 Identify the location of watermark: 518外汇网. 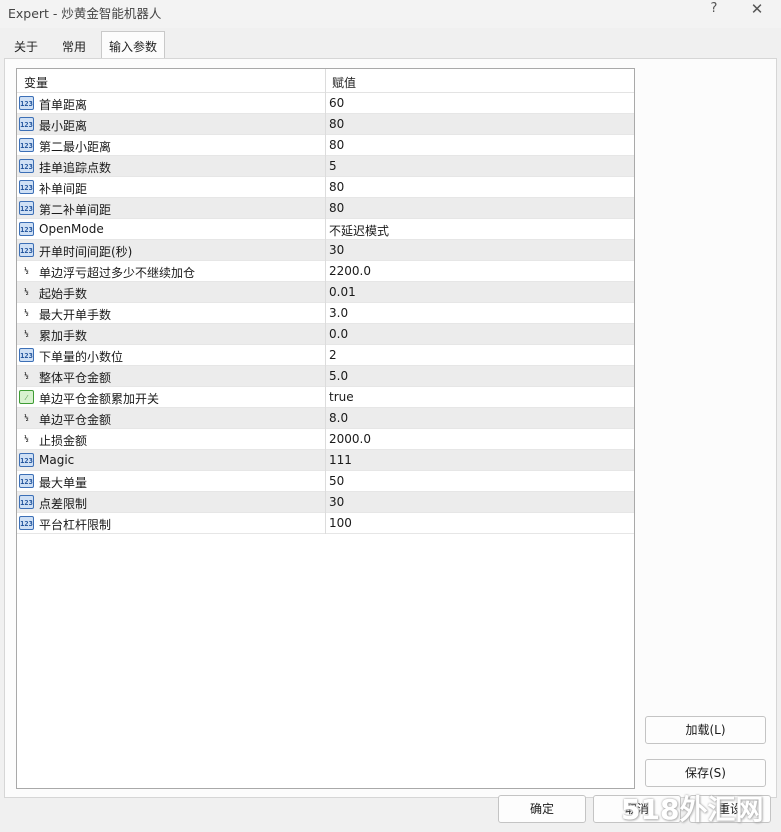
(692, 809).